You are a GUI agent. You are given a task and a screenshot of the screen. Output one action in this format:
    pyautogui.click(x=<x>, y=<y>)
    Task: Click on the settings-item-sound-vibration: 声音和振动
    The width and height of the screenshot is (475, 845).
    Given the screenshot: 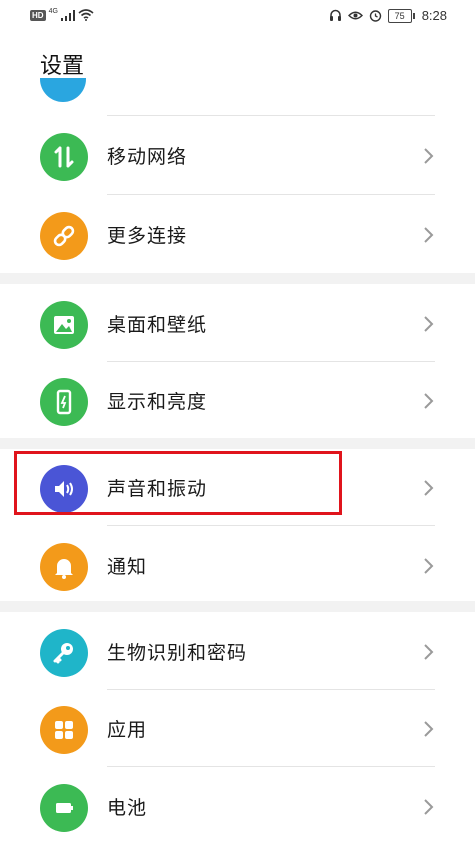 What is the action you would take?
    pyautogui.click(x=237, y=487)
    